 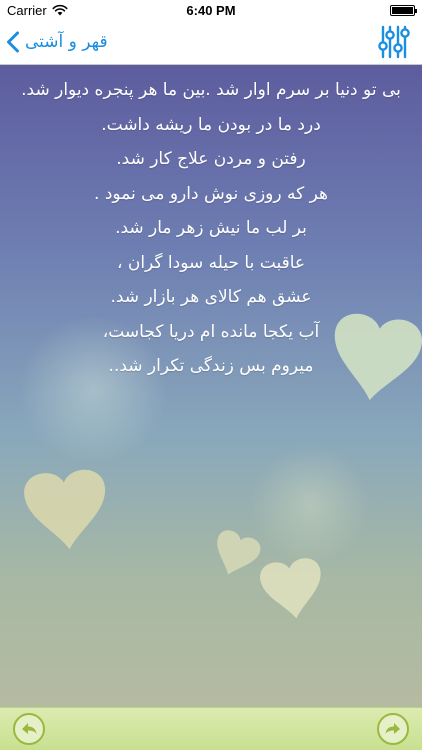 I want to click on equalizer-settings-button, so click(x=394, y=42).